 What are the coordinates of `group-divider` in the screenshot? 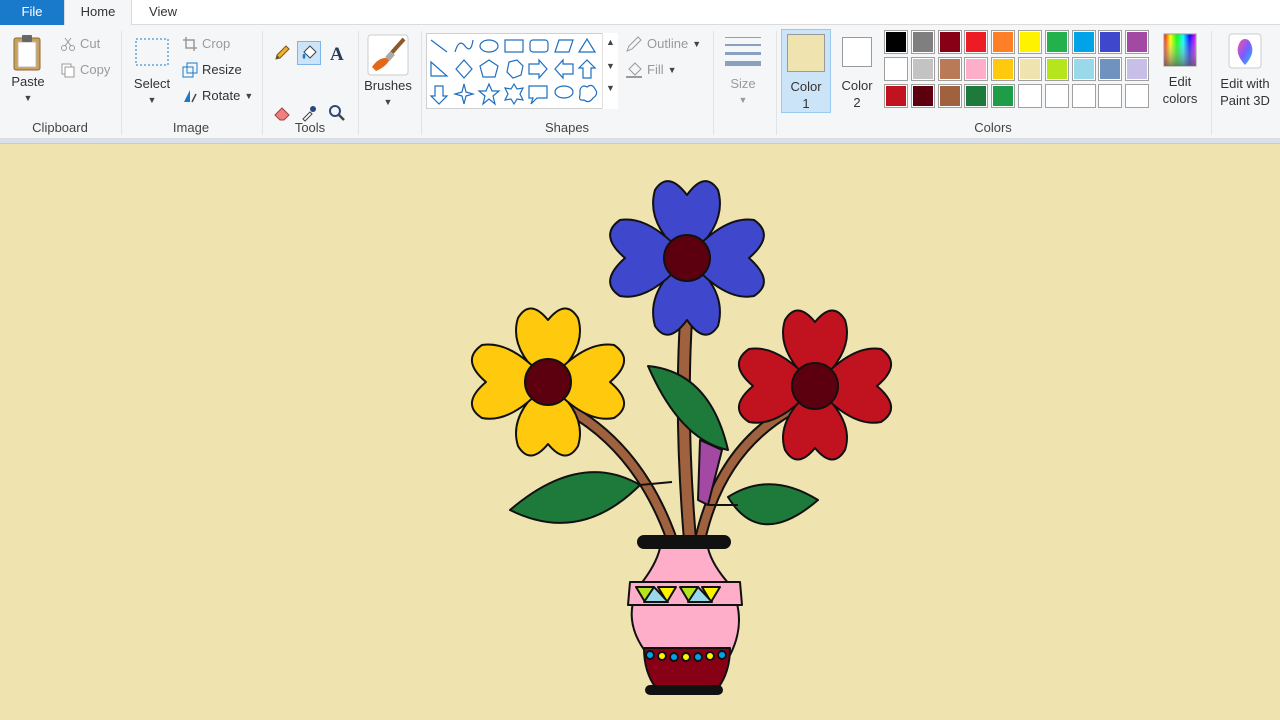 It's located at (262, 83).